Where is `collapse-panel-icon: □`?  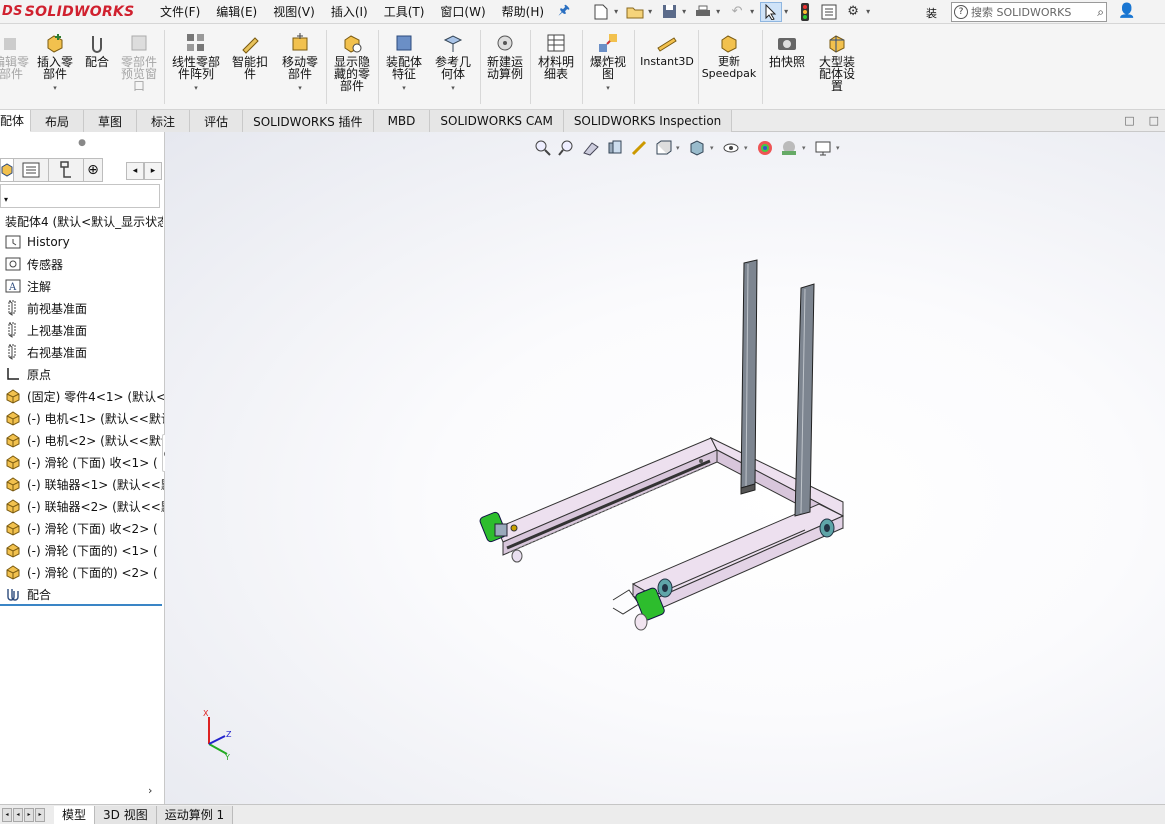
collapse-panel-icon: □ is located at coordinates (1154, 120).